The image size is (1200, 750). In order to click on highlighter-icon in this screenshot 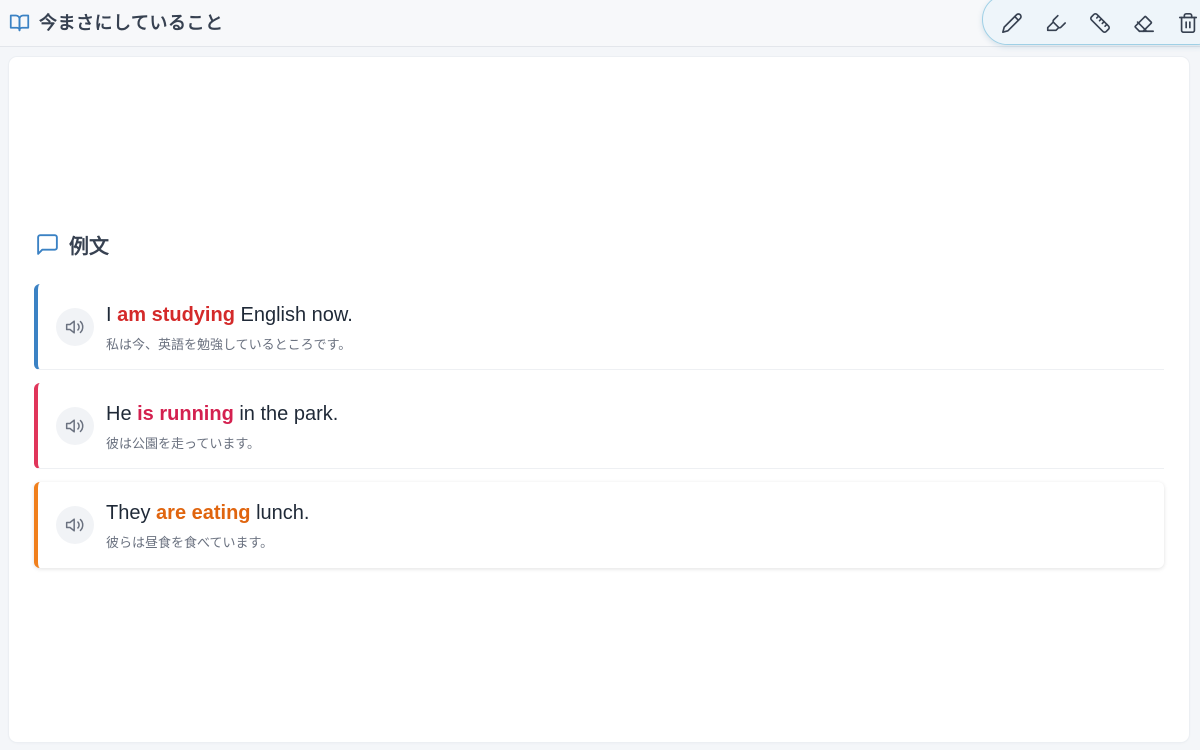, I will do `click(1056, 22)`.